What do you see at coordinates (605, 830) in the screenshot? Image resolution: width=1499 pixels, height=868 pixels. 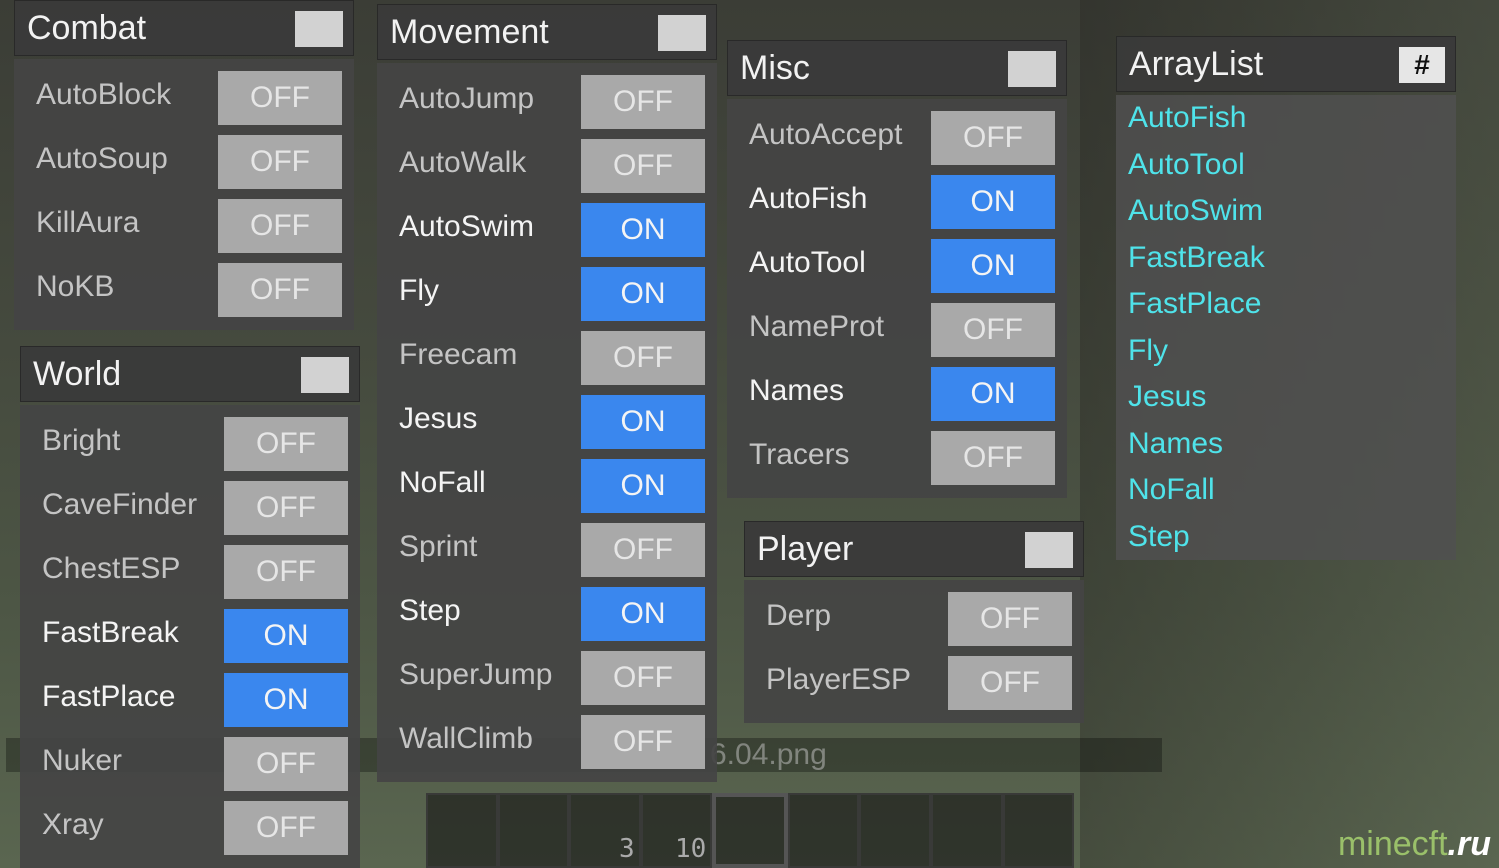 I see `hotbar-slot: 3` at bounding box center [605, 830].